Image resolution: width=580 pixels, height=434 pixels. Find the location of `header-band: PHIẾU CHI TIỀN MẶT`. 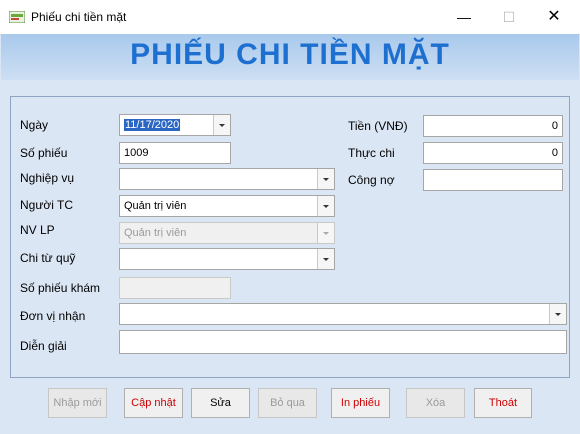

header-band: PHIẾU CHI TIỀN MẶT is located at coordinates (290, 57).